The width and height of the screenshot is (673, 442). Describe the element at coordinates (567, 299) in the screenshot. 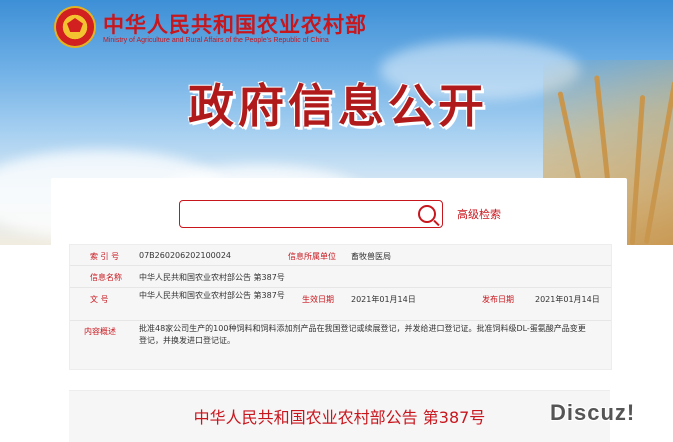

I see `publish-value: 2021年01月14日` at that location.